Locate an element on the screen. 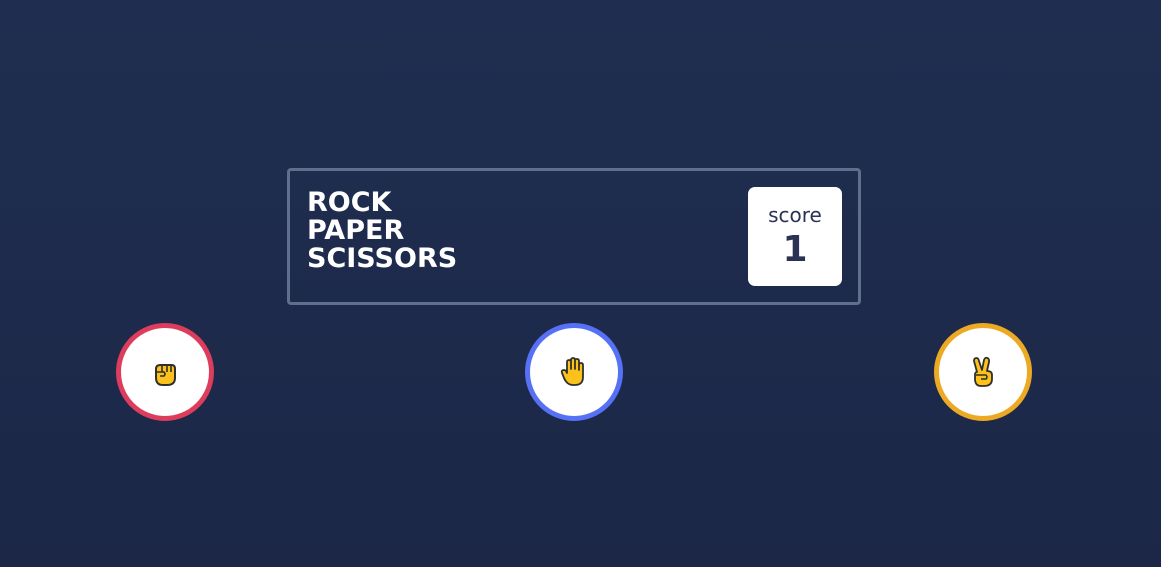  scissors-button is located at coordinates (983, 372).